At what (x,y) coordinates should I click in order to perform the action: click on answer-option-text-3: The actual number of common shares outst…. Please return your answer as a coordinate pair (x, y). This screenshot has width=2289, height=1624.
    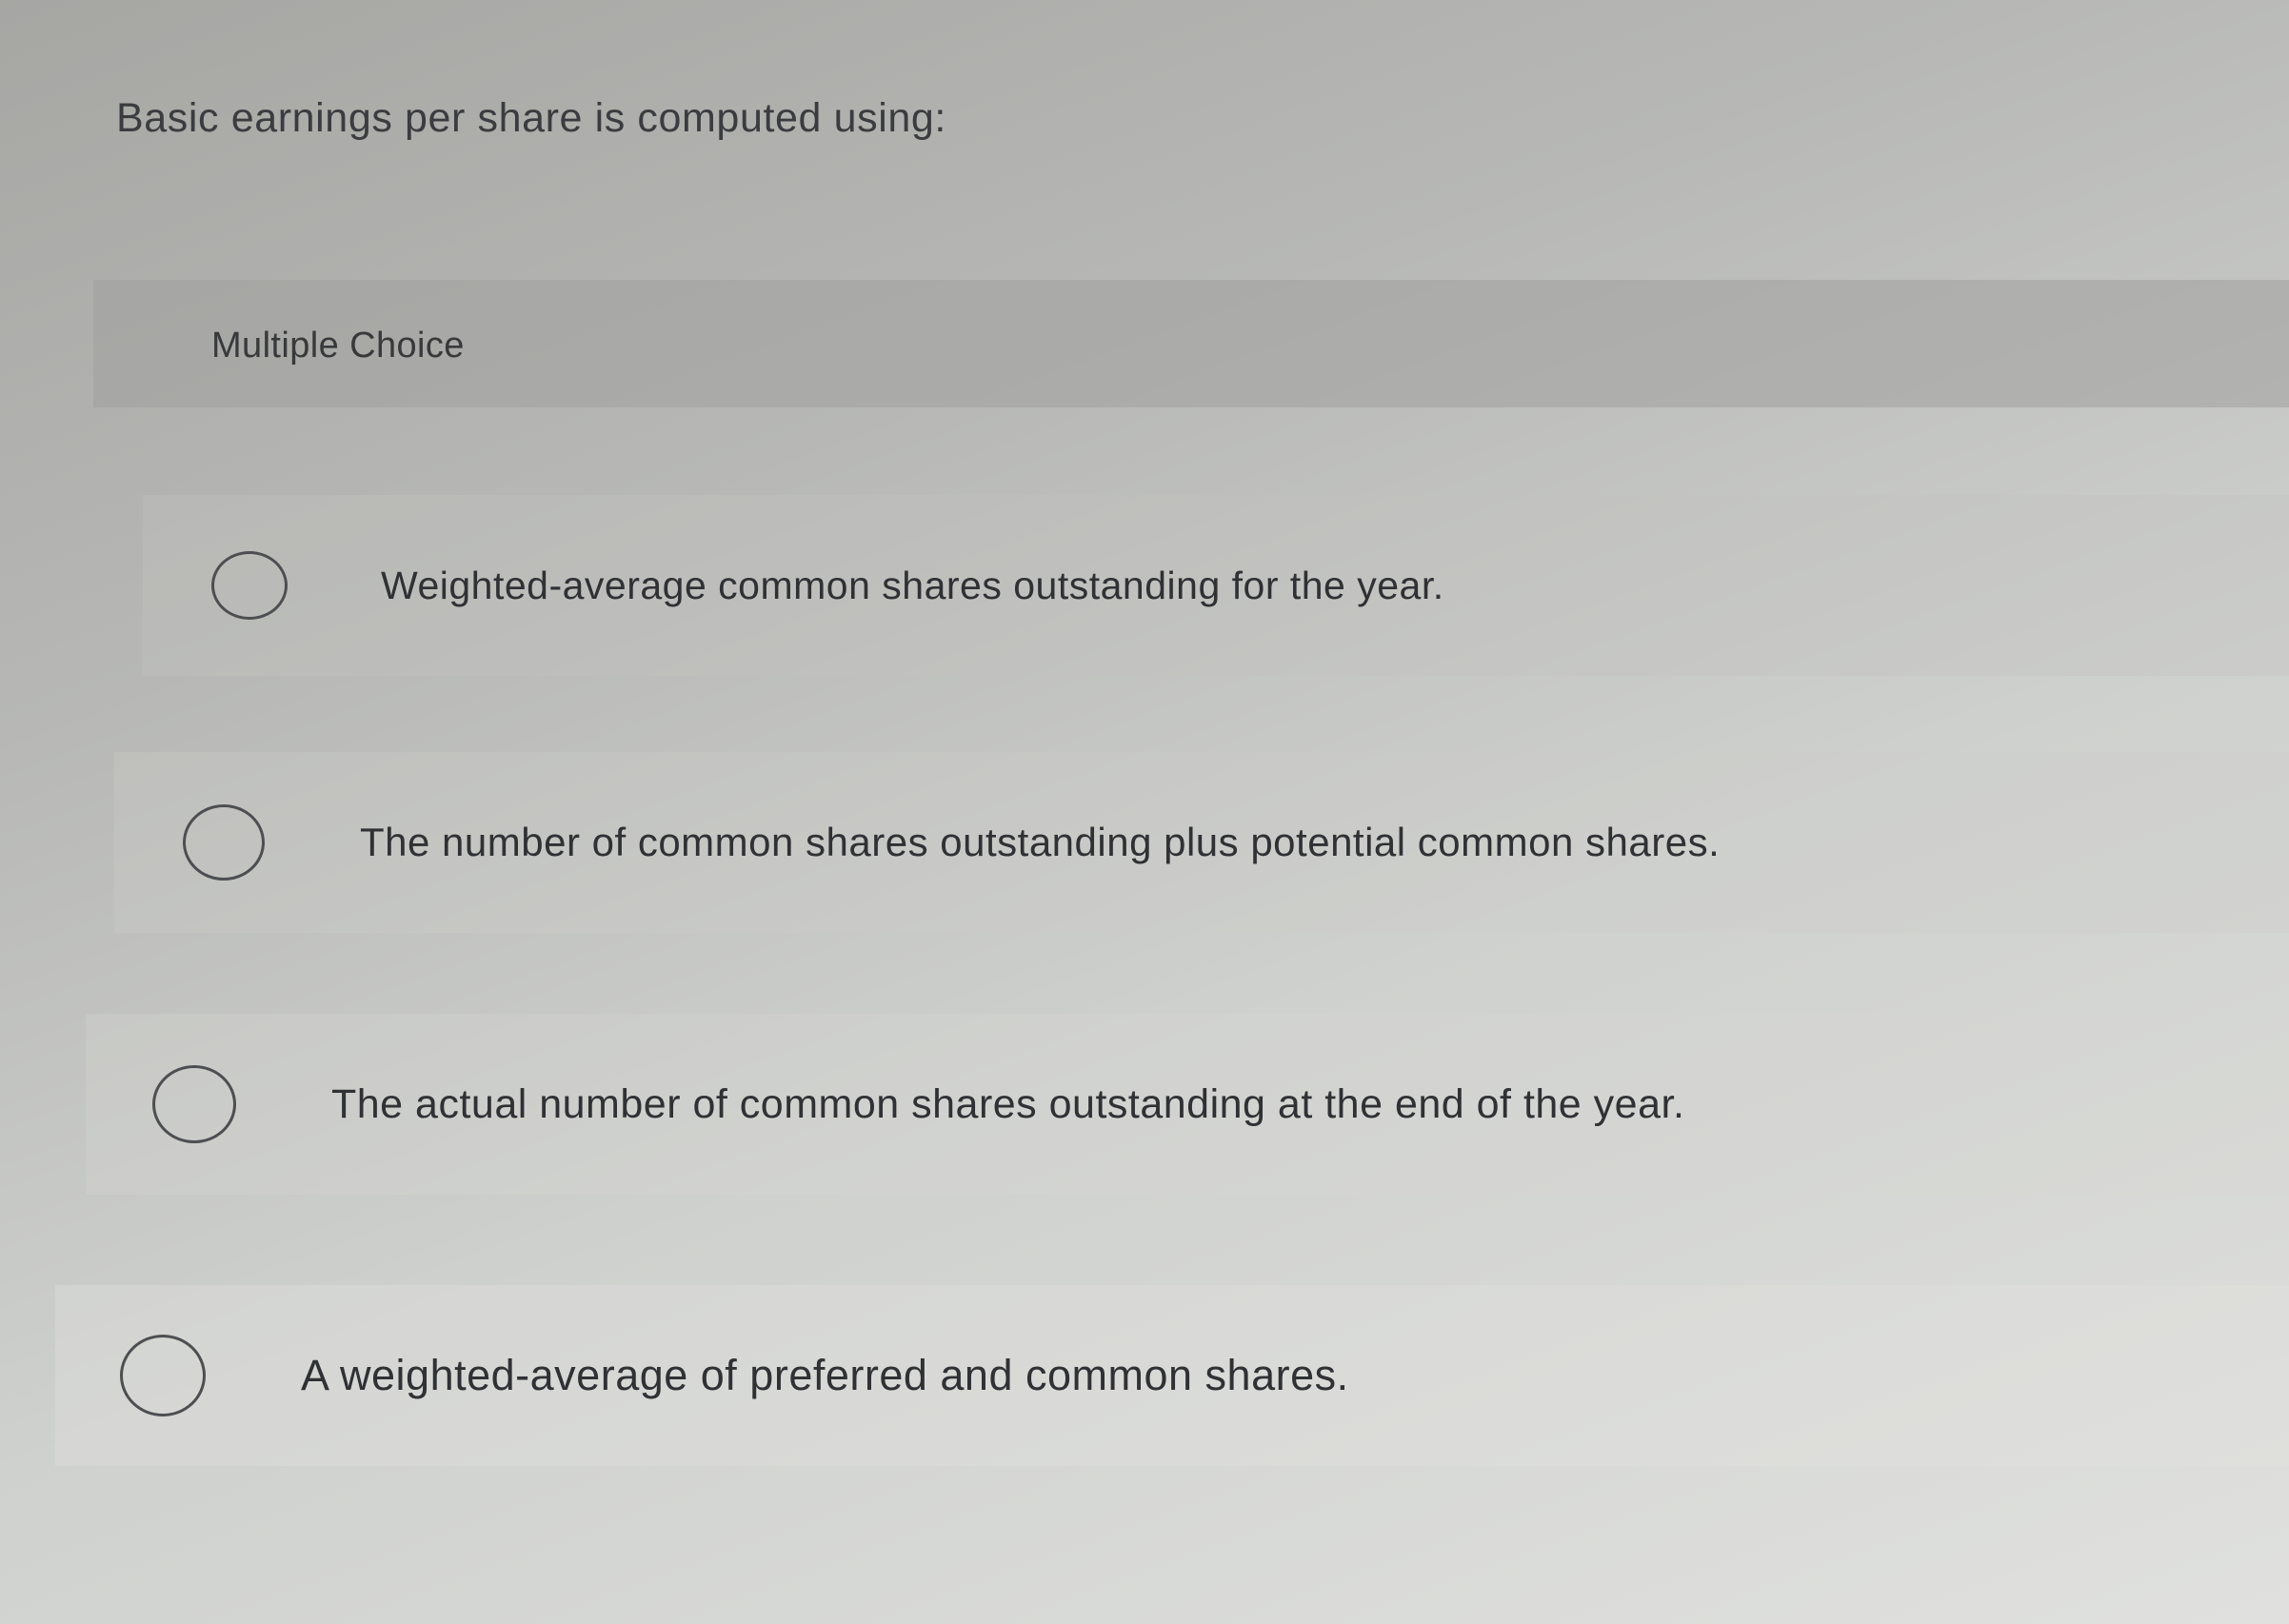
    Looking at the image, I should click on (1008, 1103).